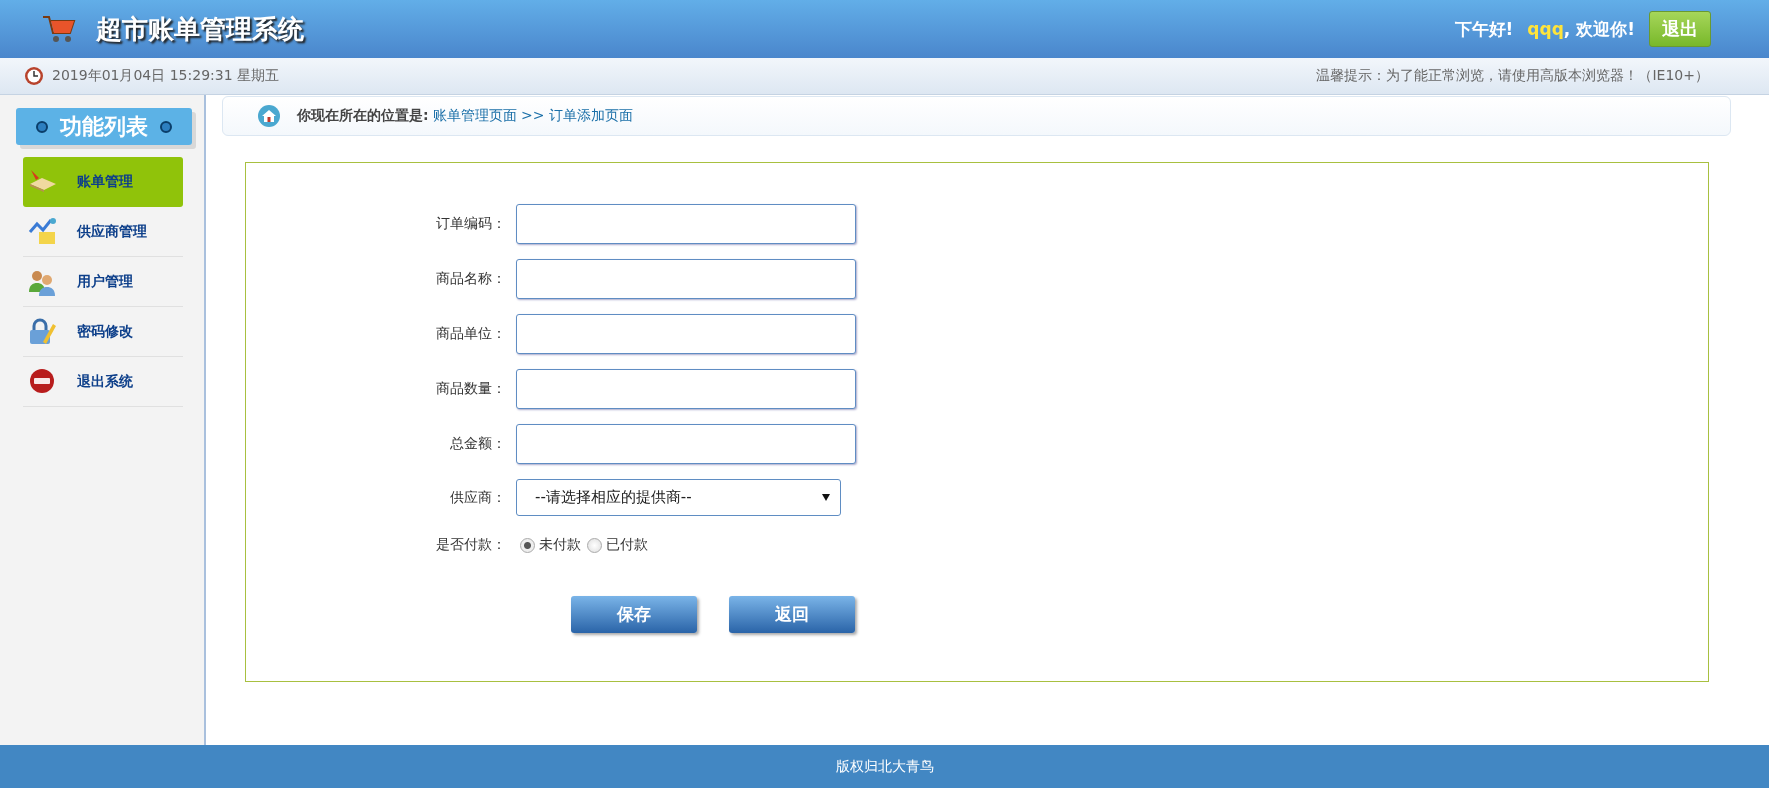 The width and height of the screenshot is (1769, 788). What do you see at coordinates (471, 279) in the screenshot?
I see `field-label: 商品名称：` at bounding box center [471, 279].